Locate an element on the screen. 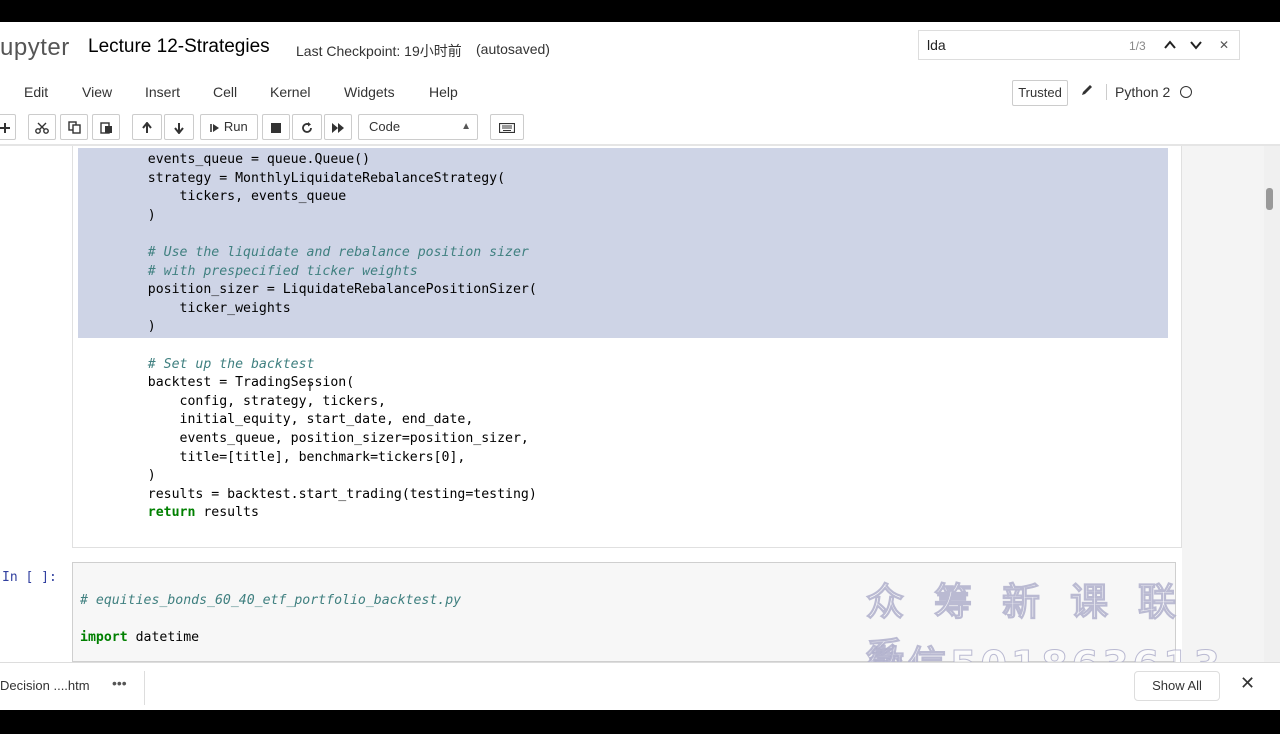 Image resolution: width=1280 pixels, height=734 pixels. watermark-line-2: 微信501863613 is located at coordinates (1045, 648).